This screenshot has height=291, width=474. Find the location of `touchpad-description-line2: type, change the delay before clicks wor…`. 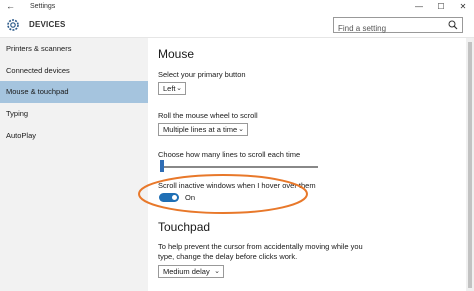

touchpad-description-line2: type, change the delay before clicks wor… is located at coordinates (228, 256).